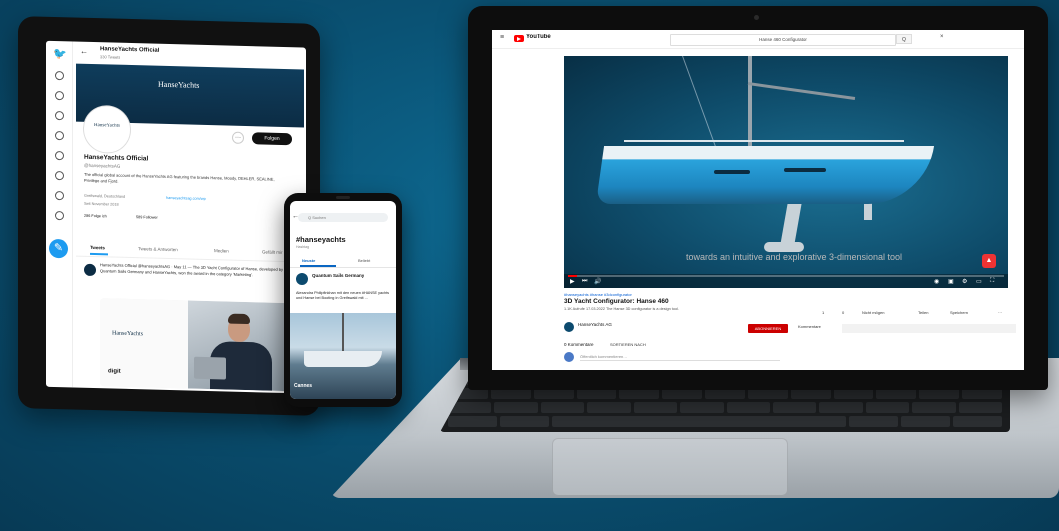 This screenshot has width=1059, height=531. Describe the element at coordinates (179, 84) in the screenshot. I see `banner-logo: HanseYachts` at that location.